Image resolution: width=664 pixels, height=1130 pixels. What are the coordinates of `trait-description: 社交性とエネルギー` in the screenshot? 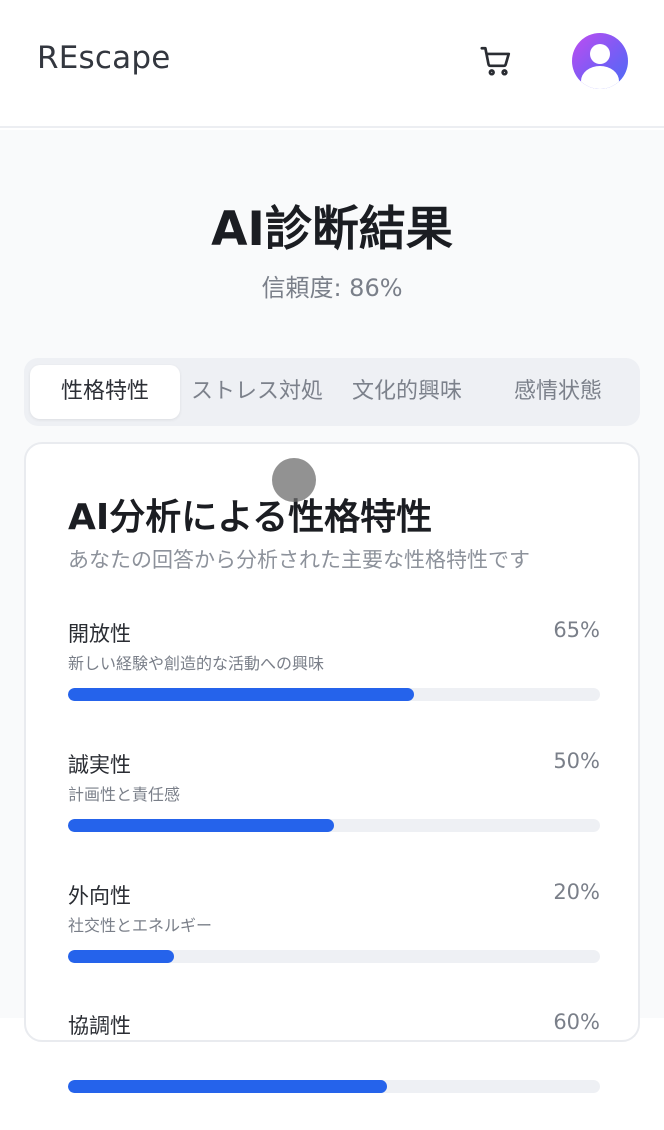 It's located at (140, 925).